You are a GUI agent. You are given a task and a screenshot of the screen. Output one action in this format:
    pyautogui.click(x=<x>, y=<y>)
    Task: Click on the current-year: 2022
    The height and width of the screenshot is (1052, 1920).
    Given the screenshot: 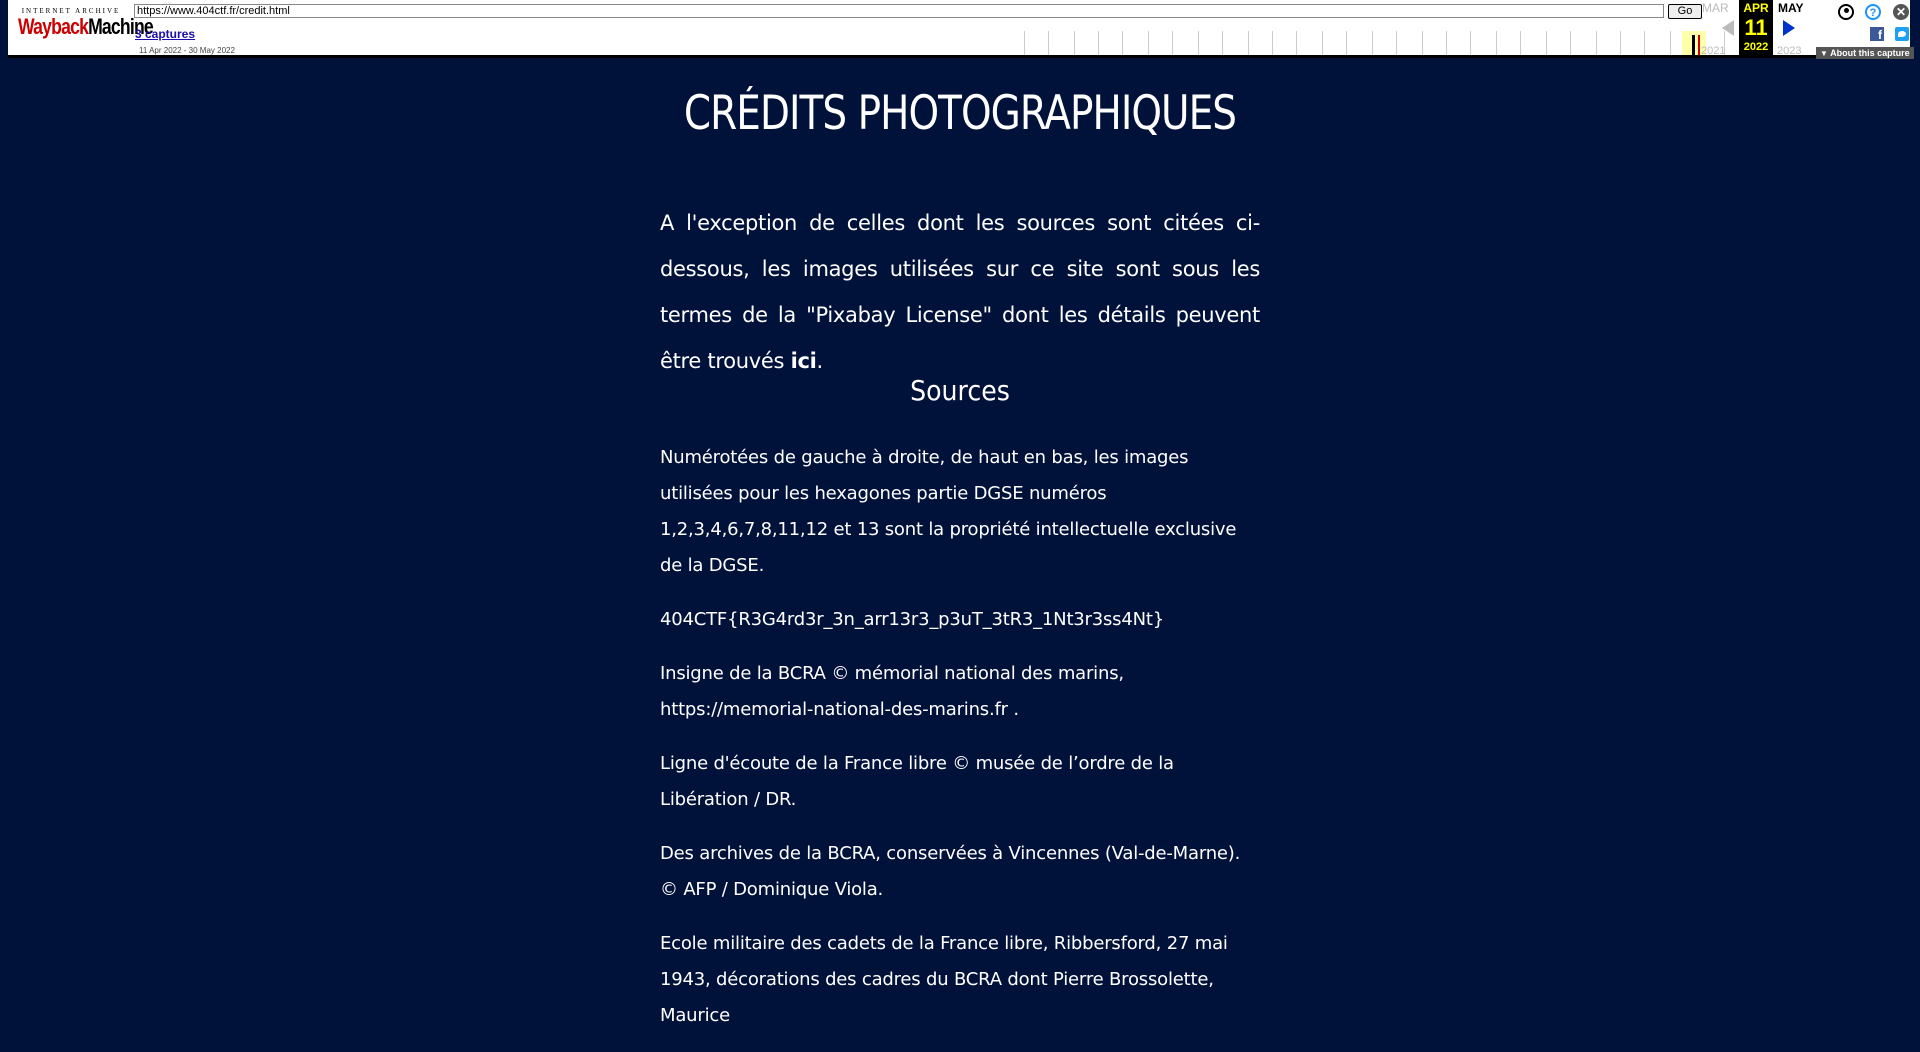 What is the action you would take?
    pyautogui.click(x=1756, y=47)
    